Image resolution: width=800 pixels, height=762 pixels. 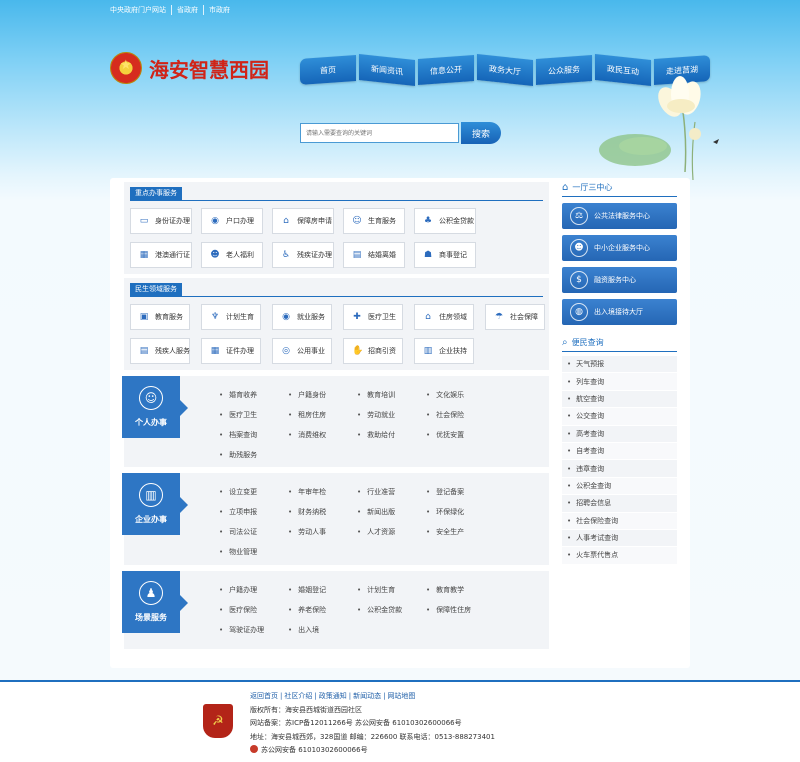 What do you see at coordinates (587, 342) in the screenshot?
I see `convenience-label: 便民查询` at bounding box center [587, 342].